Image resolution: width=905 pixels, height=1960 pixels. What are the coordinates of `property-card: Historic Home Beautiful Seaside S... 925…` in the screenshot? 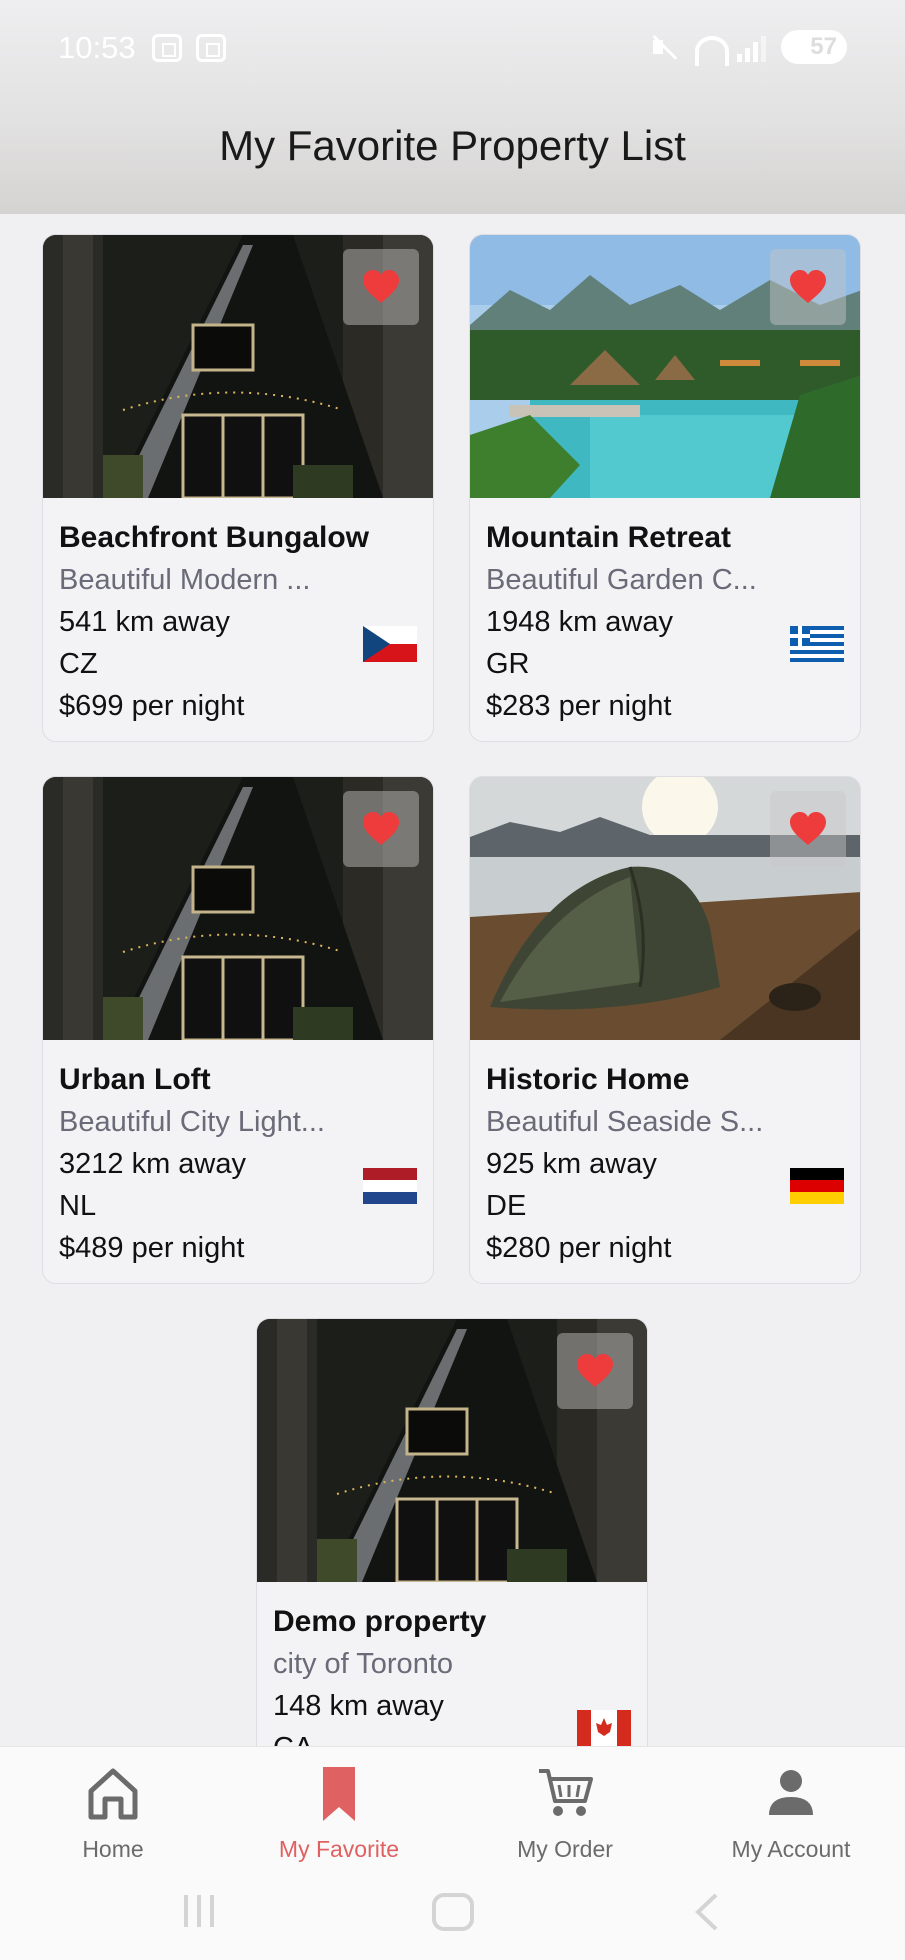 It's located at (665, 1030).